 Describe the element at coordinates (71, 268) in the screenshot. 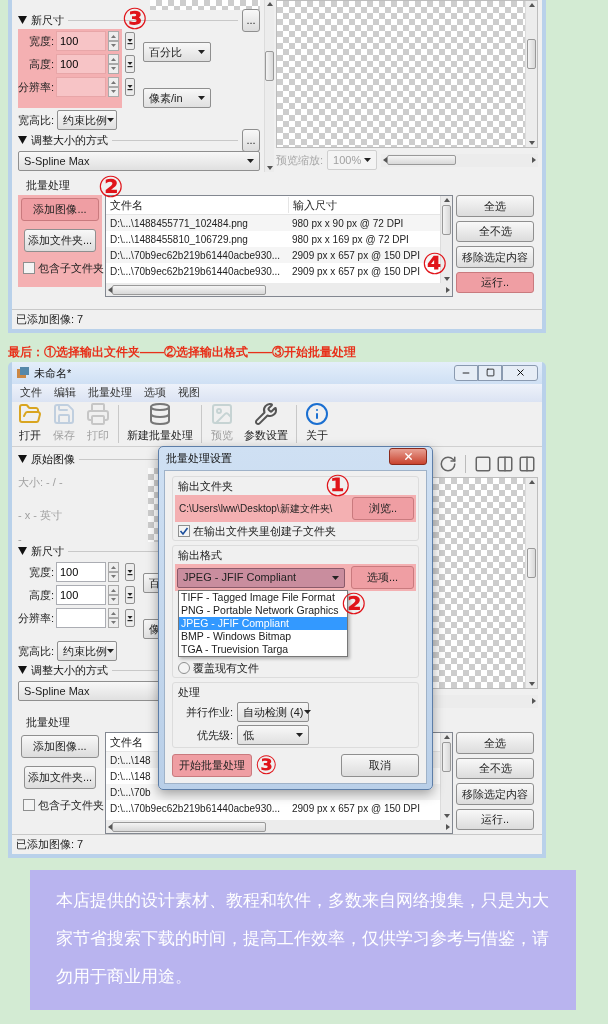

I see `checkbox-label: 包含子文件夹` at that location.